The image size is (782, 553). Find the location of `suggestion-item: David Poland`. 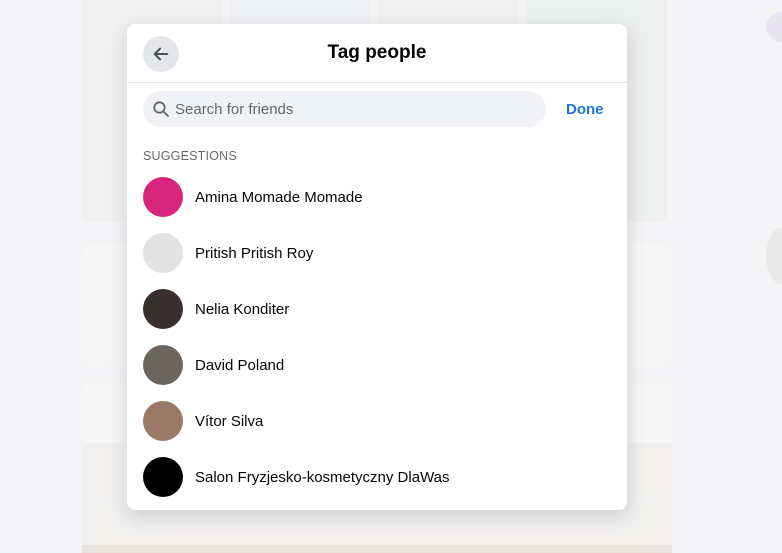

suggestion-item: David Poland is located at coordinates (377, 365).